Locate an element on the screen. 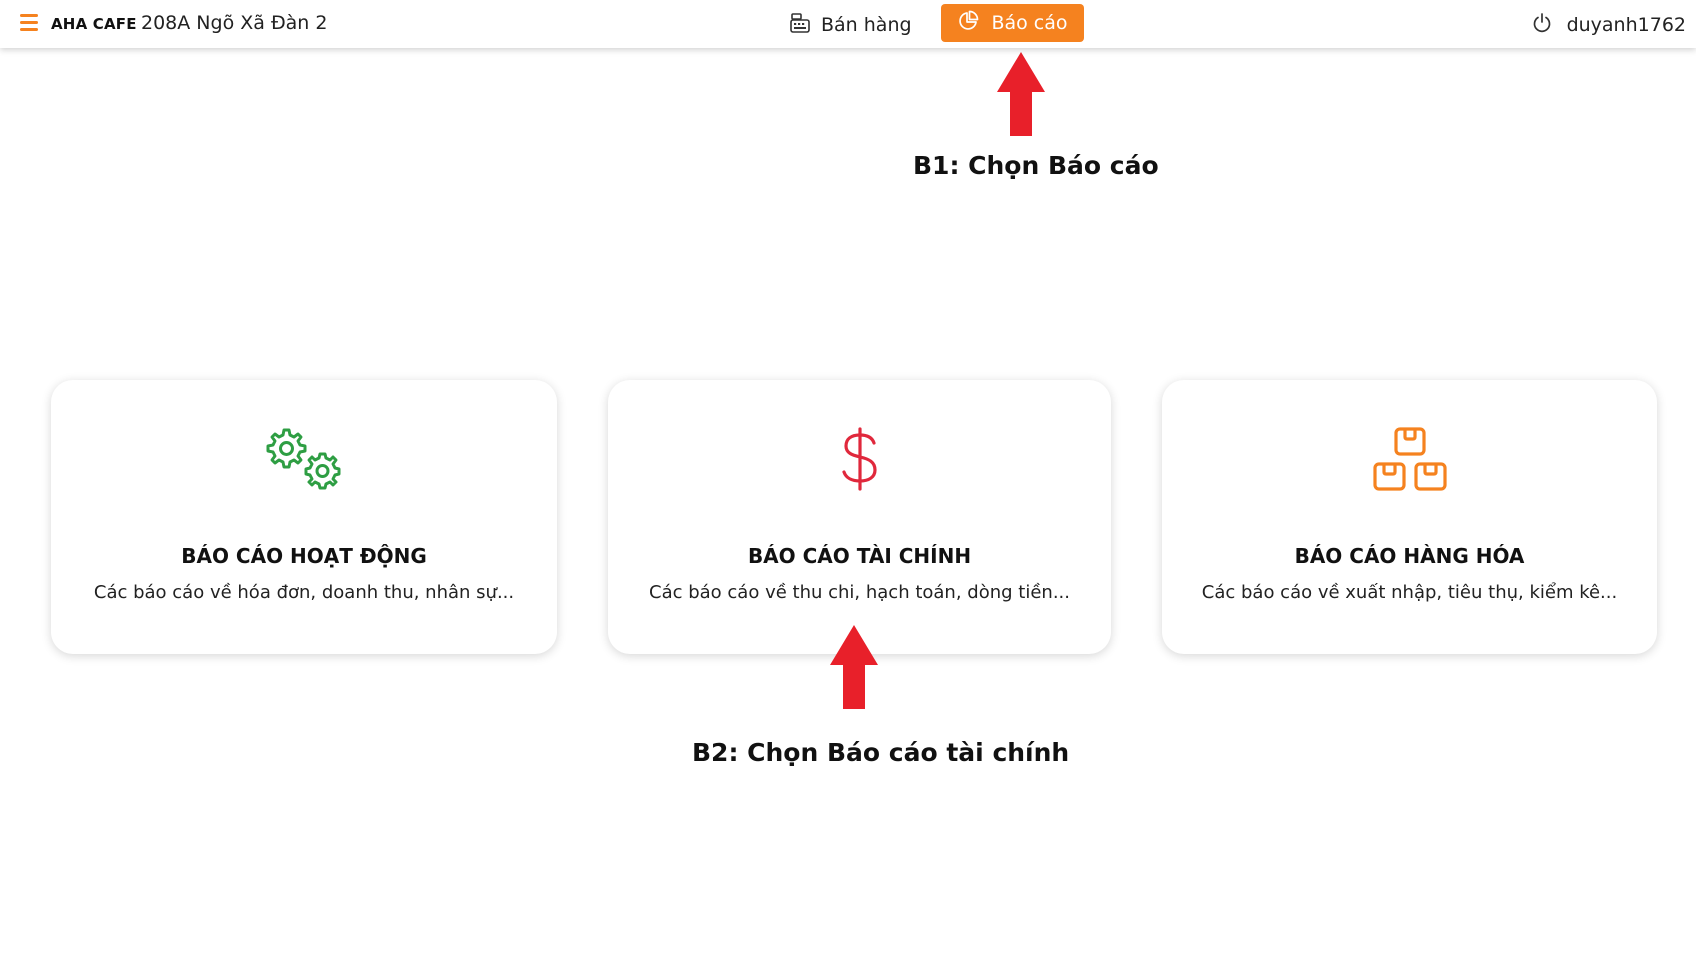 The height and width of the screenshot is (975, 1696). pie-chart-icon is located at coordinates (968, 23).